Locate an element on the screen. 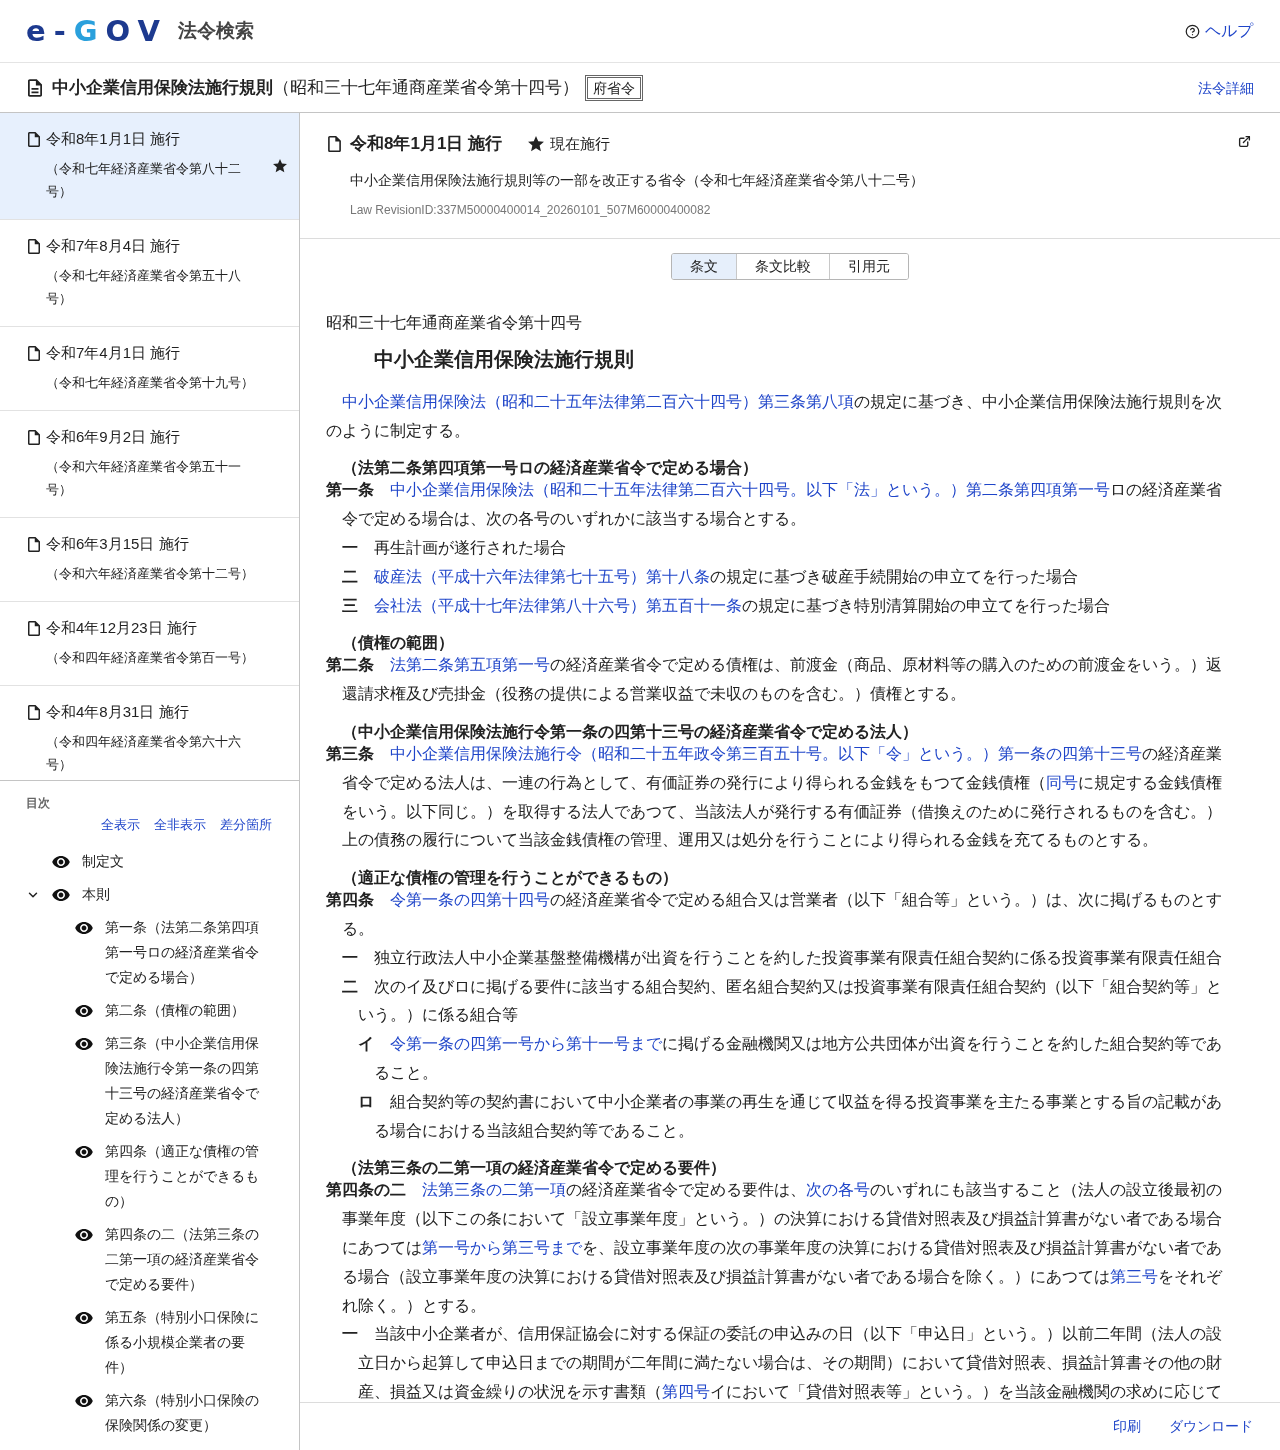  law-title-heading: 中小企業信用保険法施行規則 is located at coordinates (504, 359).